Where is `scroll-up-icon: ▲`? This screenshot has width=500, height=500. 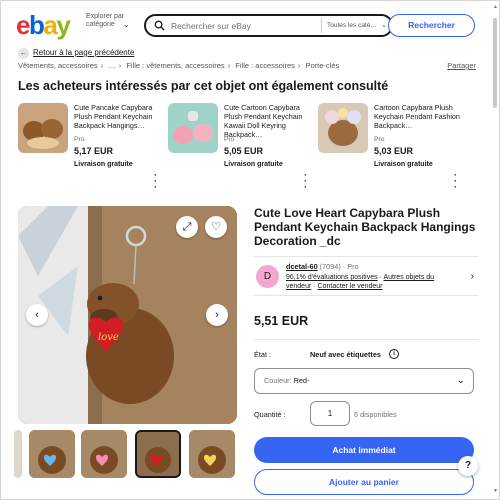
scroll-up-icon: ▲ is located at coordinates (495, 7).